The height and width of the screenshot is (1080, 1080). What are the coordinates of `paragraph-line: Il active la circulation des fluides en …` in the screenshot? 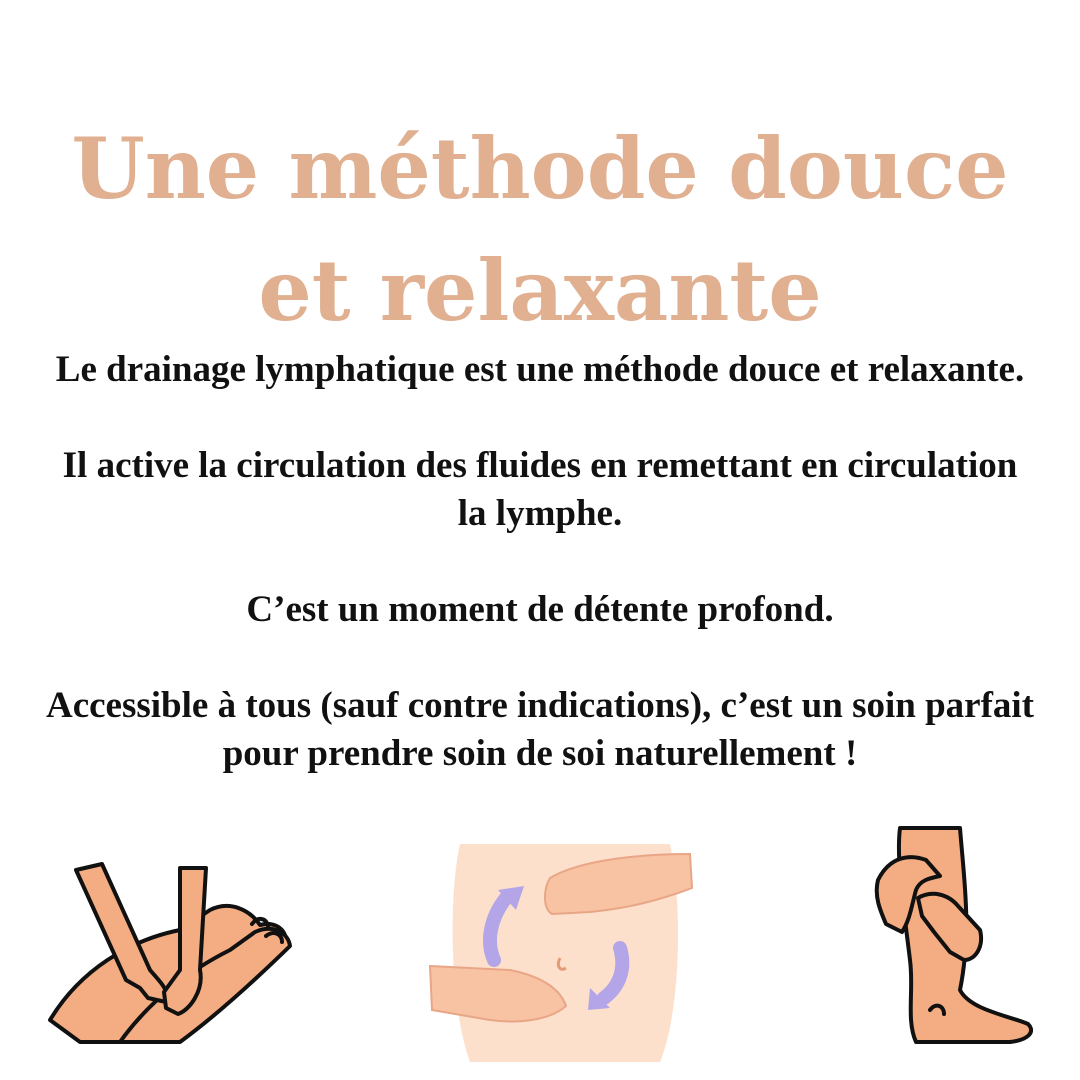 It's located at (540, 465).